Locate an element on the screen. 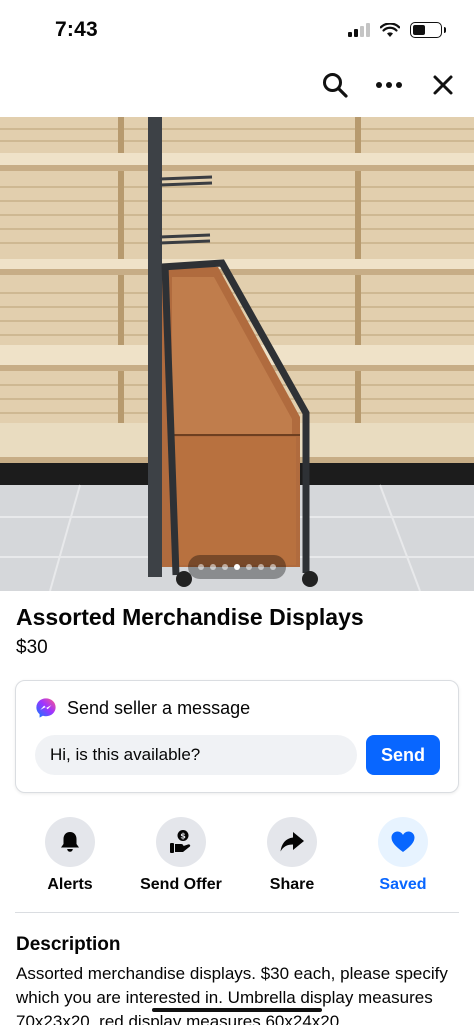  wifi-icon is located at coordinates (390, 29).